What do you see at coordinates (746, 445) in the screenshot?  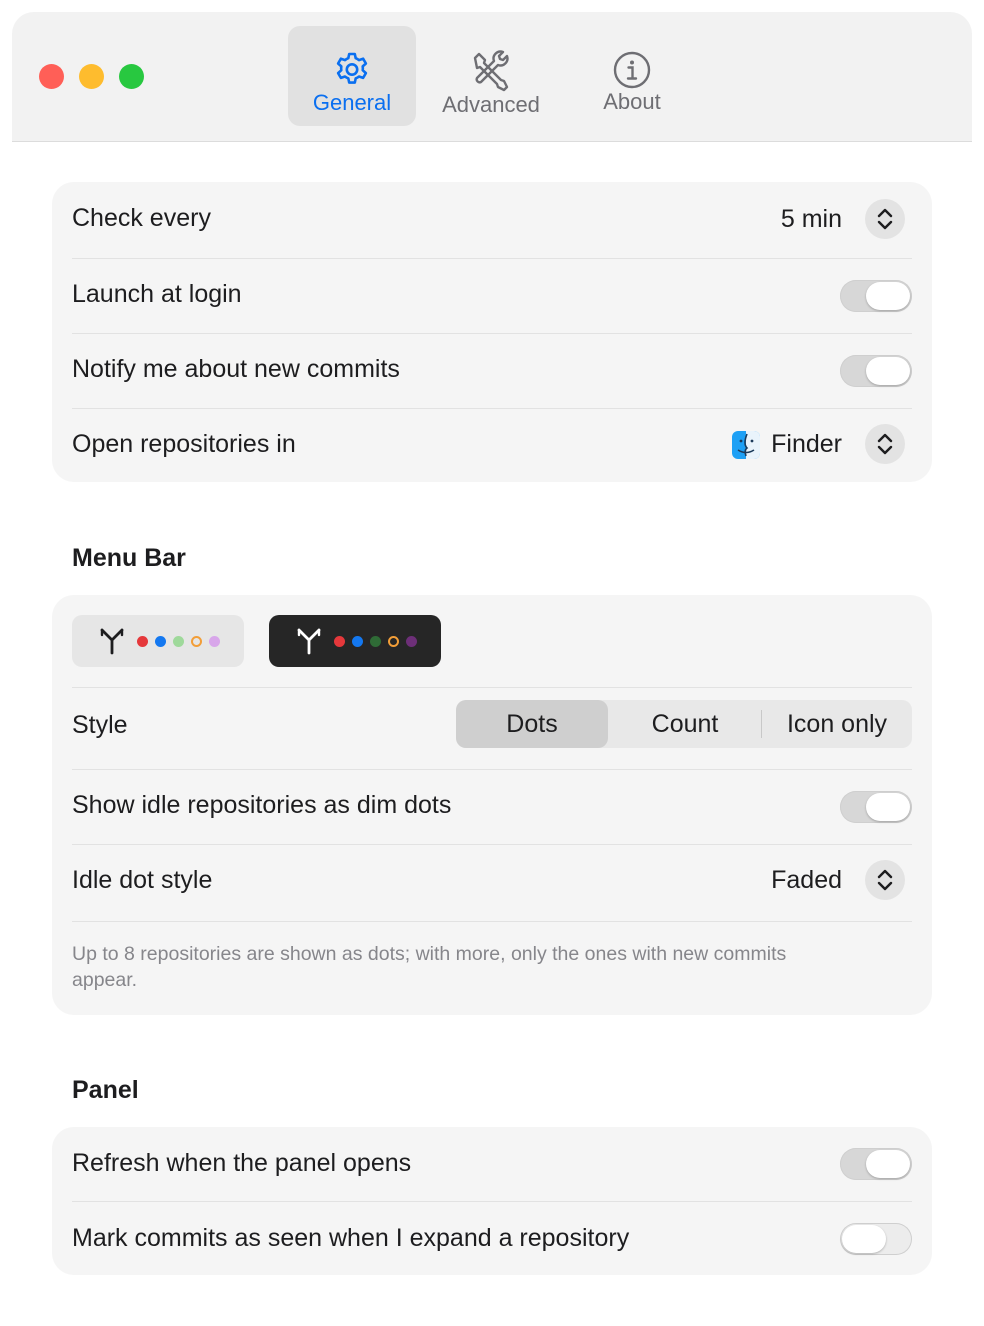 I see `finder-icon` at bounding box center [746, 445].